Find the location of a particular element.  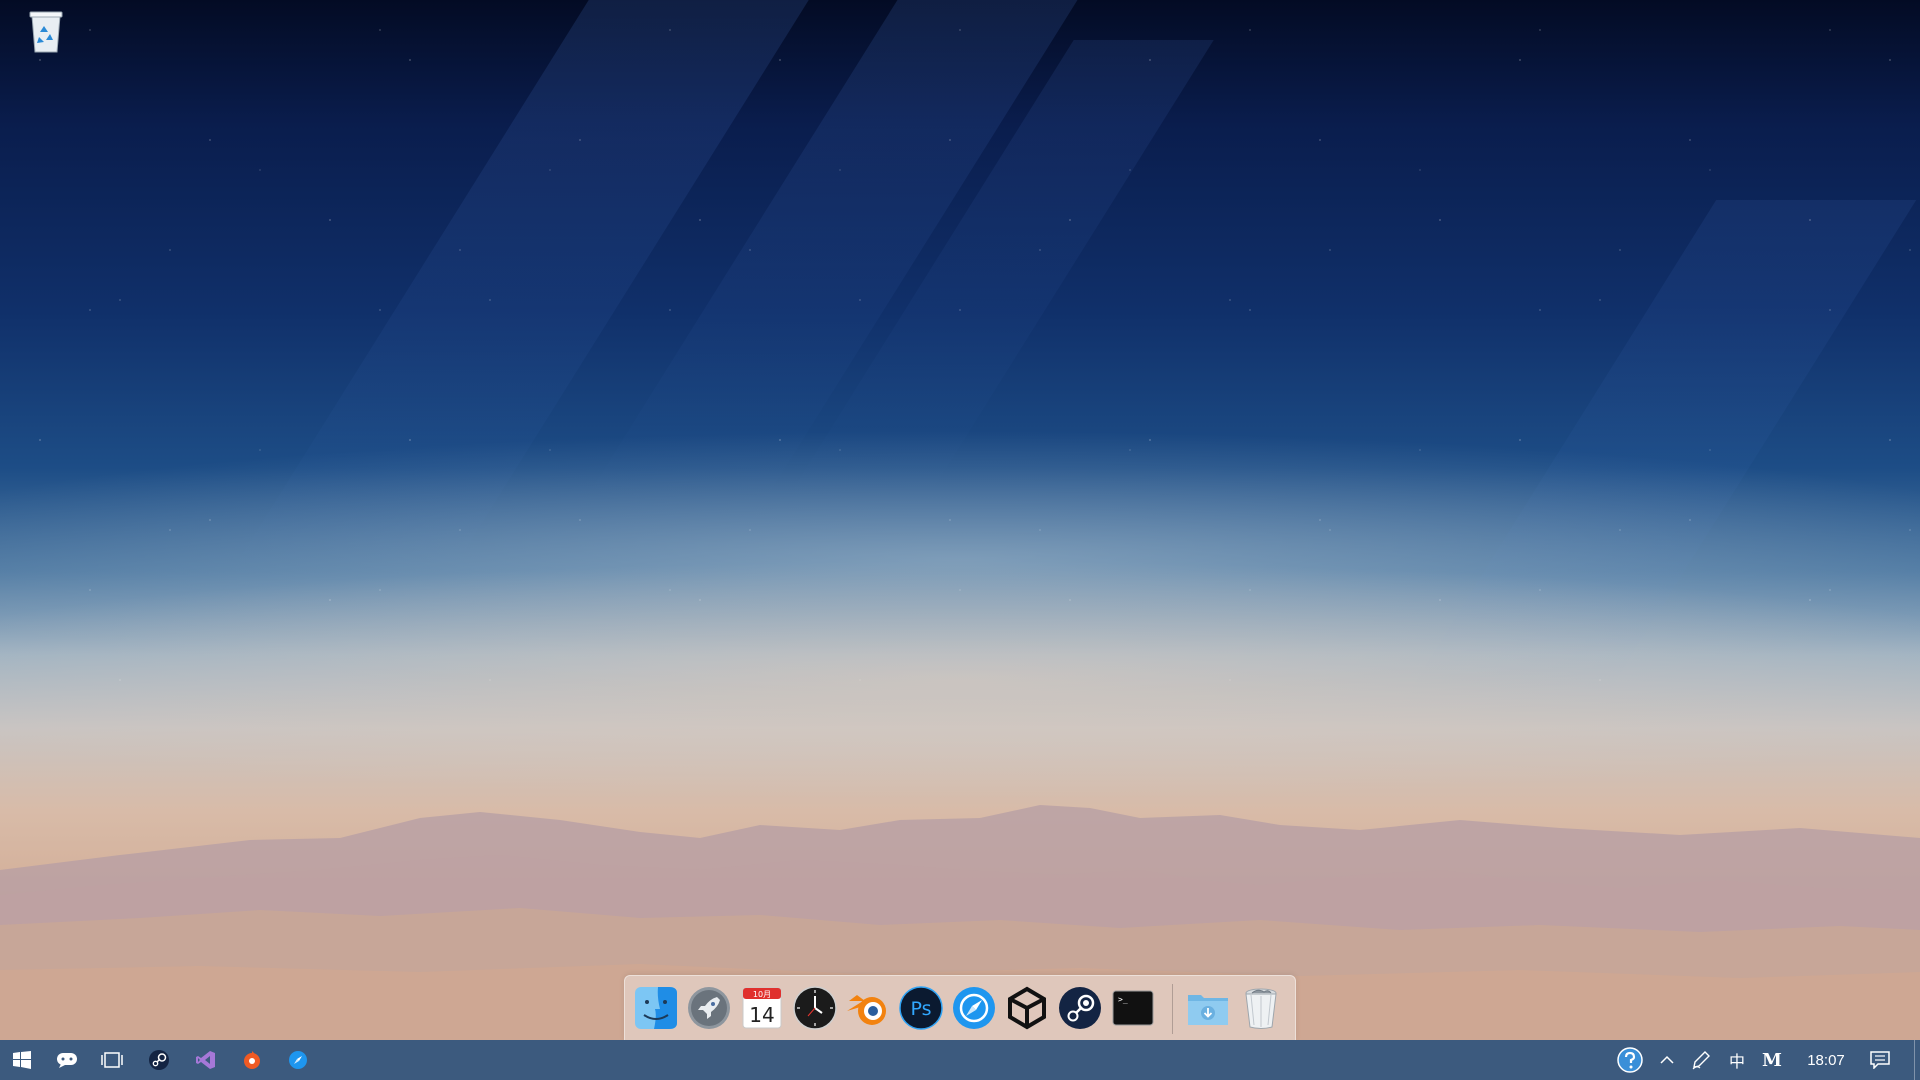

finder-icon is located at coordinates (656, 1008).